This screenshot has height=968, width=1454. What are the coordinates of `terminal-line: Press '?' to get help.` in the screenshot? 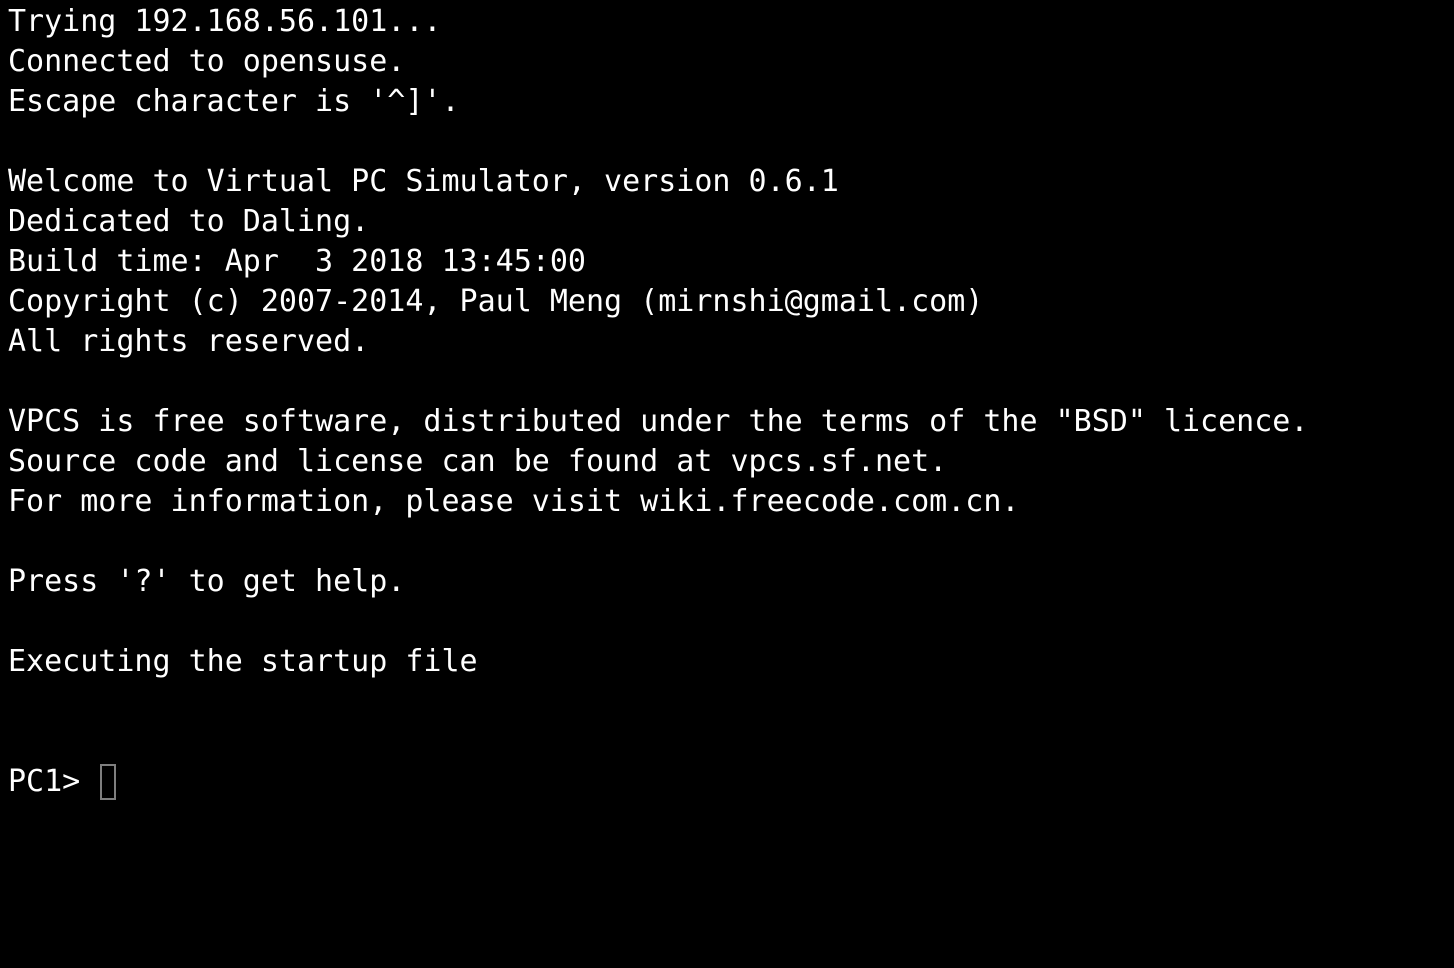 It's located at (207, 581).